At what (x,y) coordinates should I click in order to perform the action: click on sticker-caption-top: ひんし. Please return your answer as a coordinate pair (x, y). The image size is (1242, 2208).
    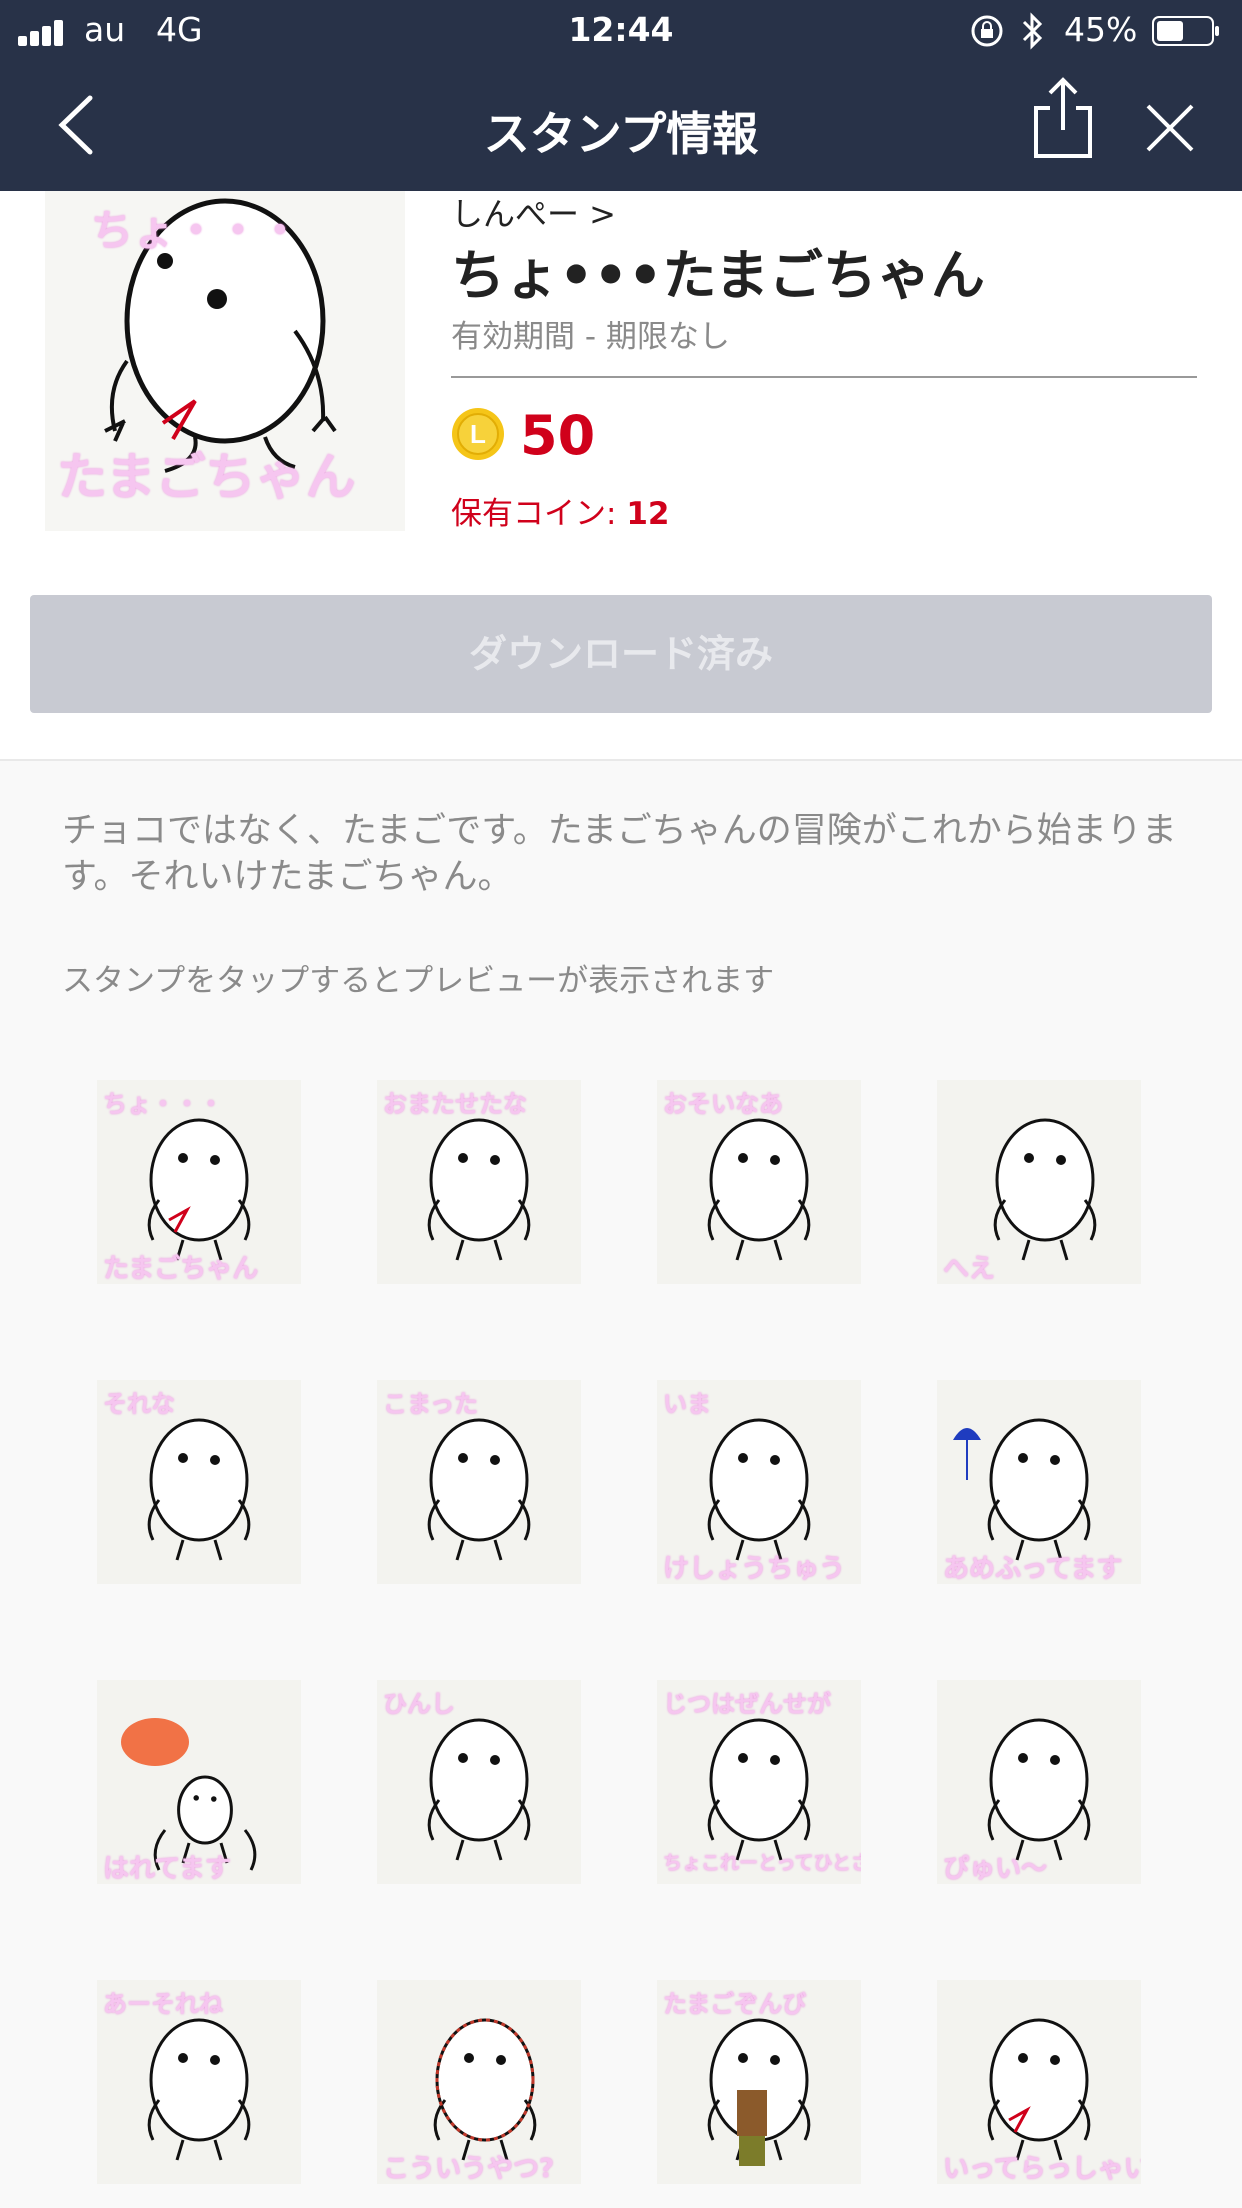
    Looking at the image, I should click on (419, 1704).